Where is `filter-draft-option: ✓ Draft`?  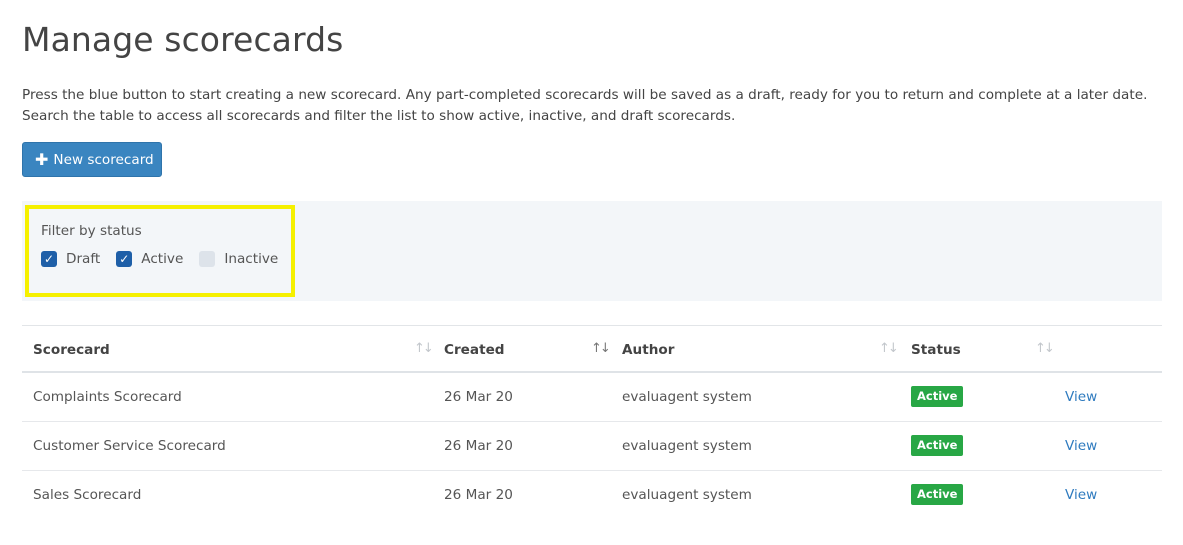
filter-draft-option: ✓ Draft is located at coordinates (70, 259).